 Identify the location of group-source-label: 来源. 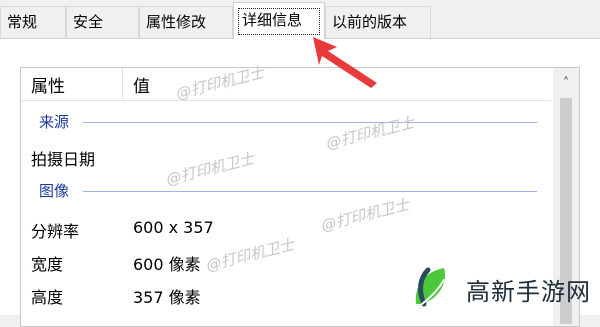
(54, 122).